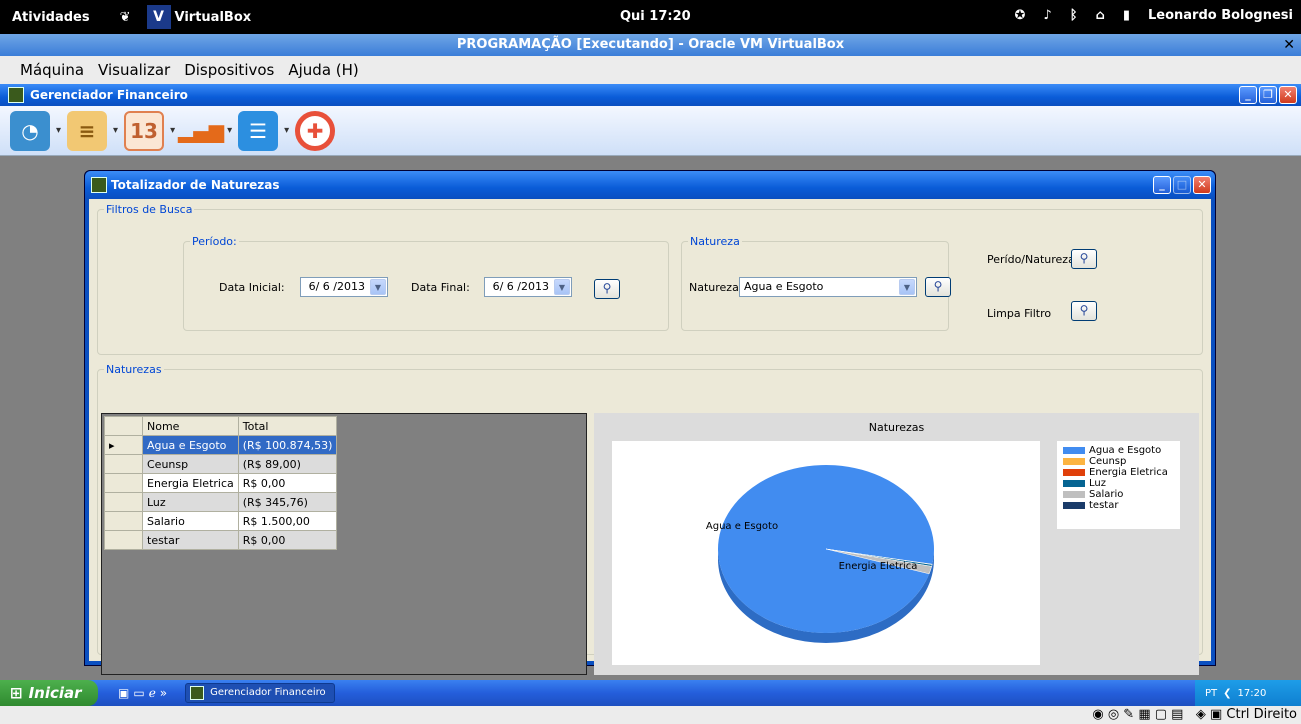 This screenshot has width=1301, height=724. I want to click on cell-nome: Ceunsp, so click(190, 464).